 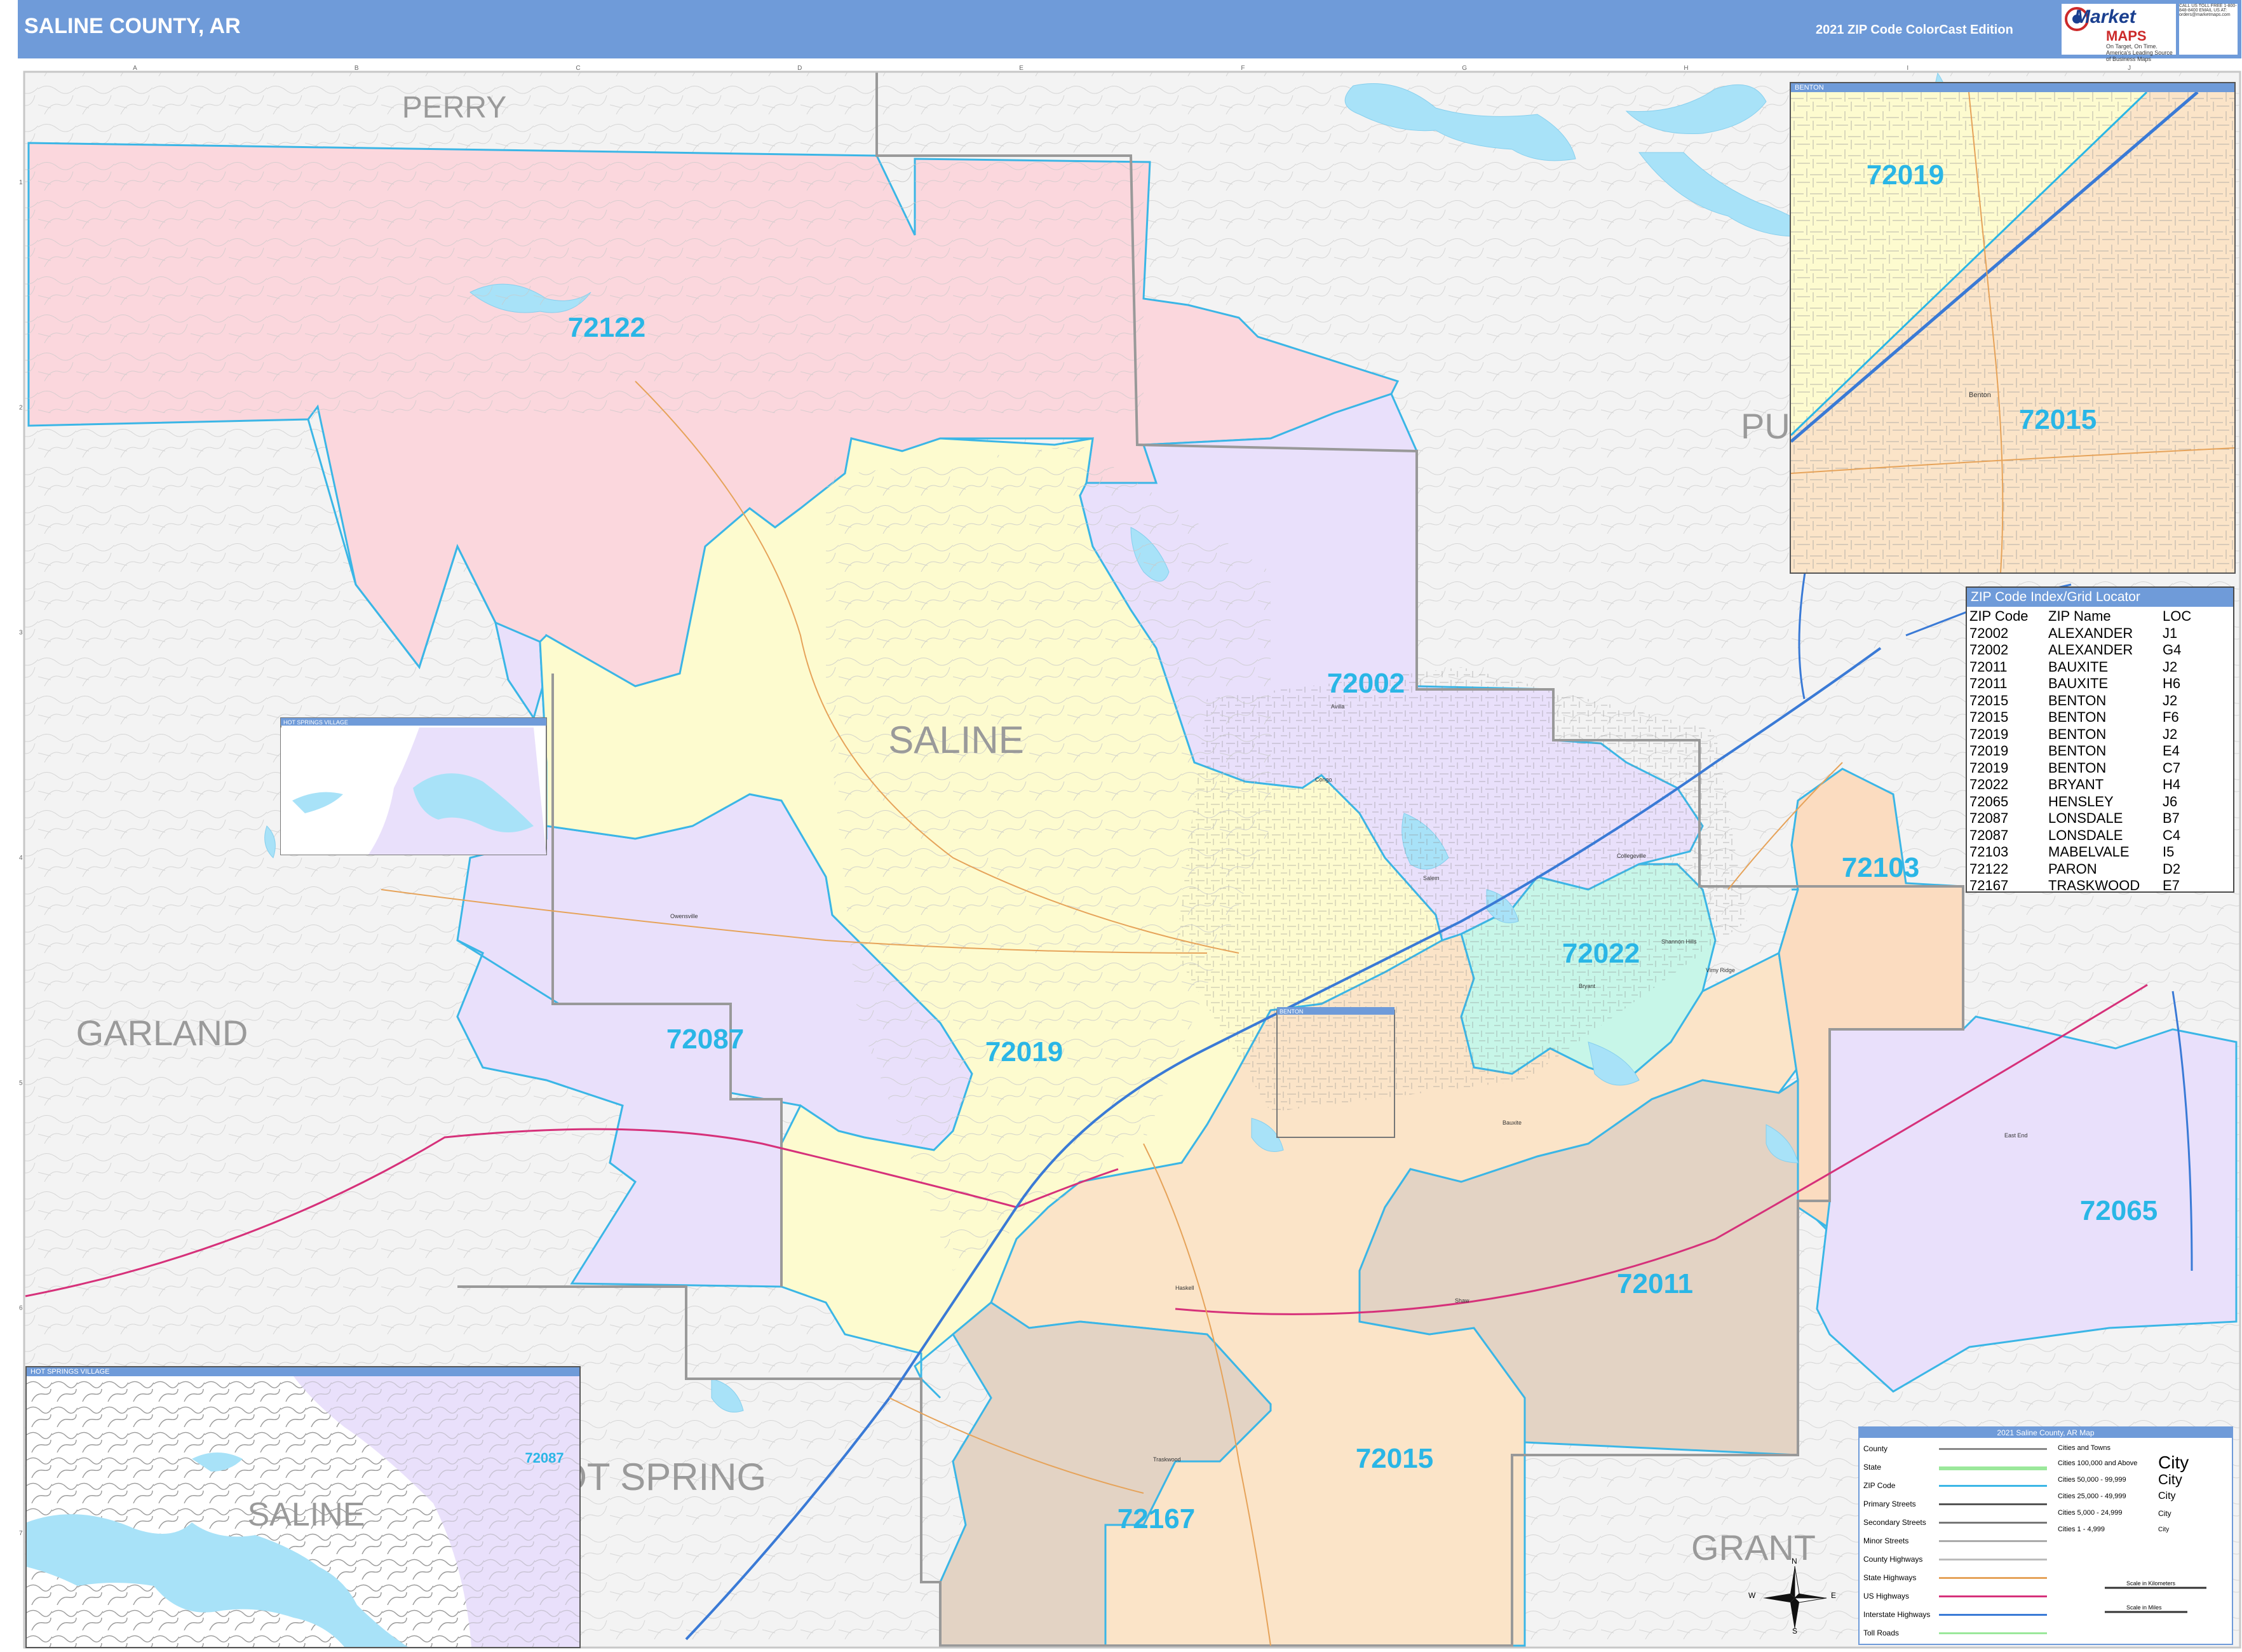 I want to click on zip-index-row: 72002 ALEXANDER G4, so click(x=2080, y=650).